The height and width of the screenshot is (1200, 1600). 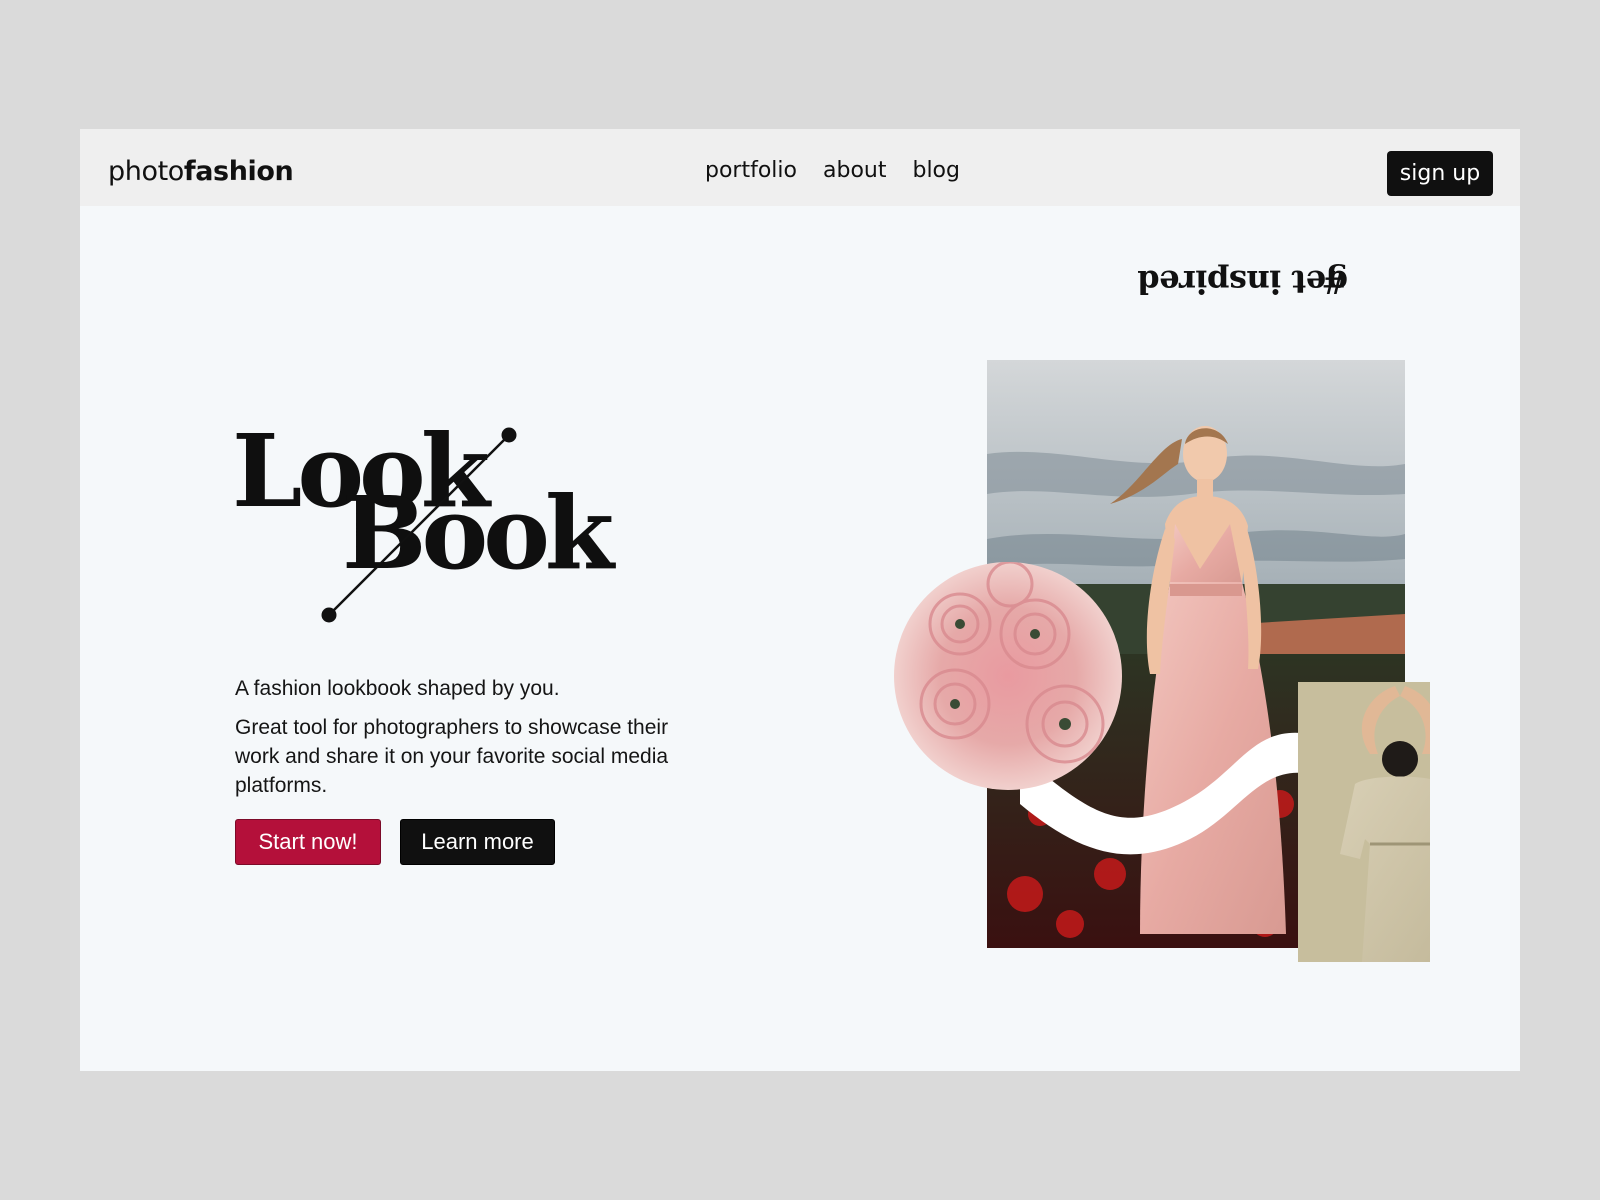 What do you see at coordinates (1242, 282) in the screenshot?
I see `get-inspired-label: get inspired` at bounding box center [1242, 282].